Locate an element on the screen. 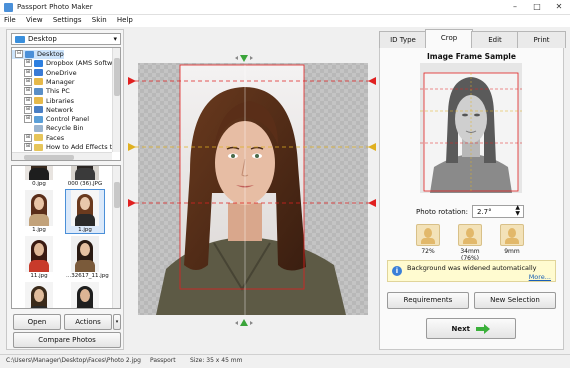  tree-item: ⊞ How to Add Effects to is located at coordinates (64, 147).